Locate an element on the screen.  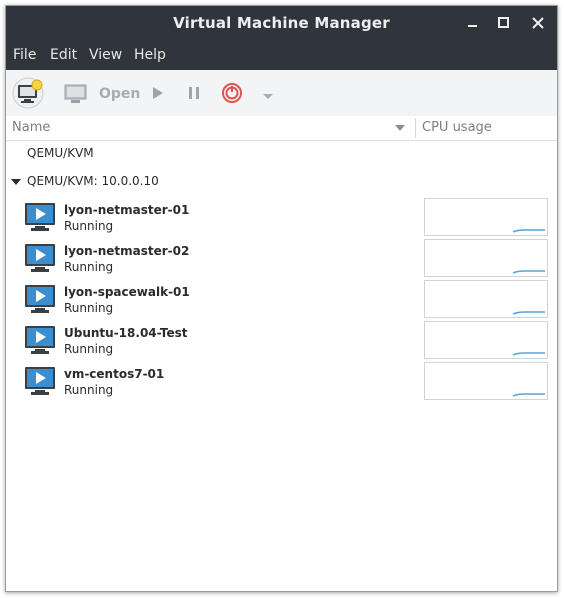
menu-bar: File Edit View Help is located at coordinates (281, 55).